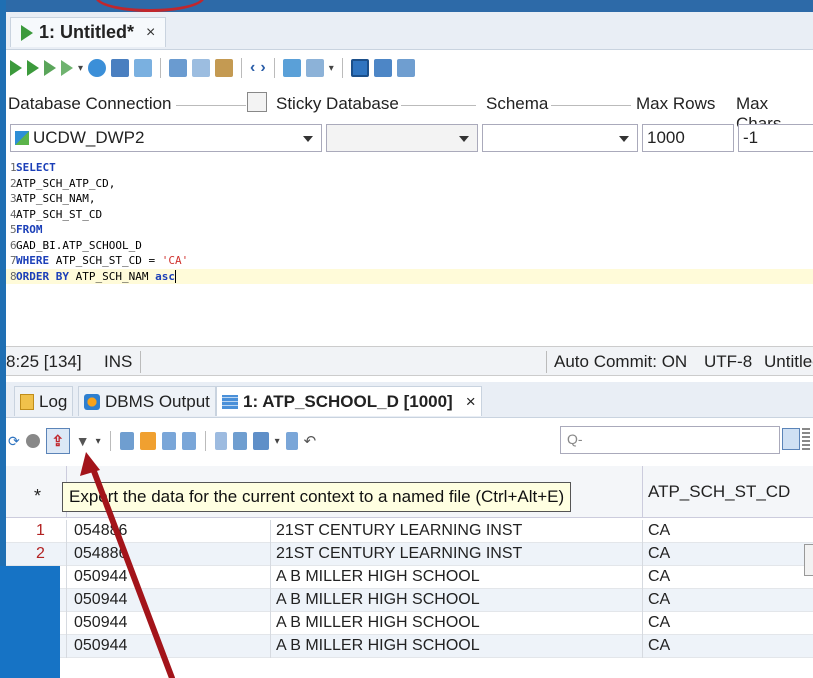  Describe the element at coordinates (33, 68) in the screenshot. I see `run-script-icon` at that location.